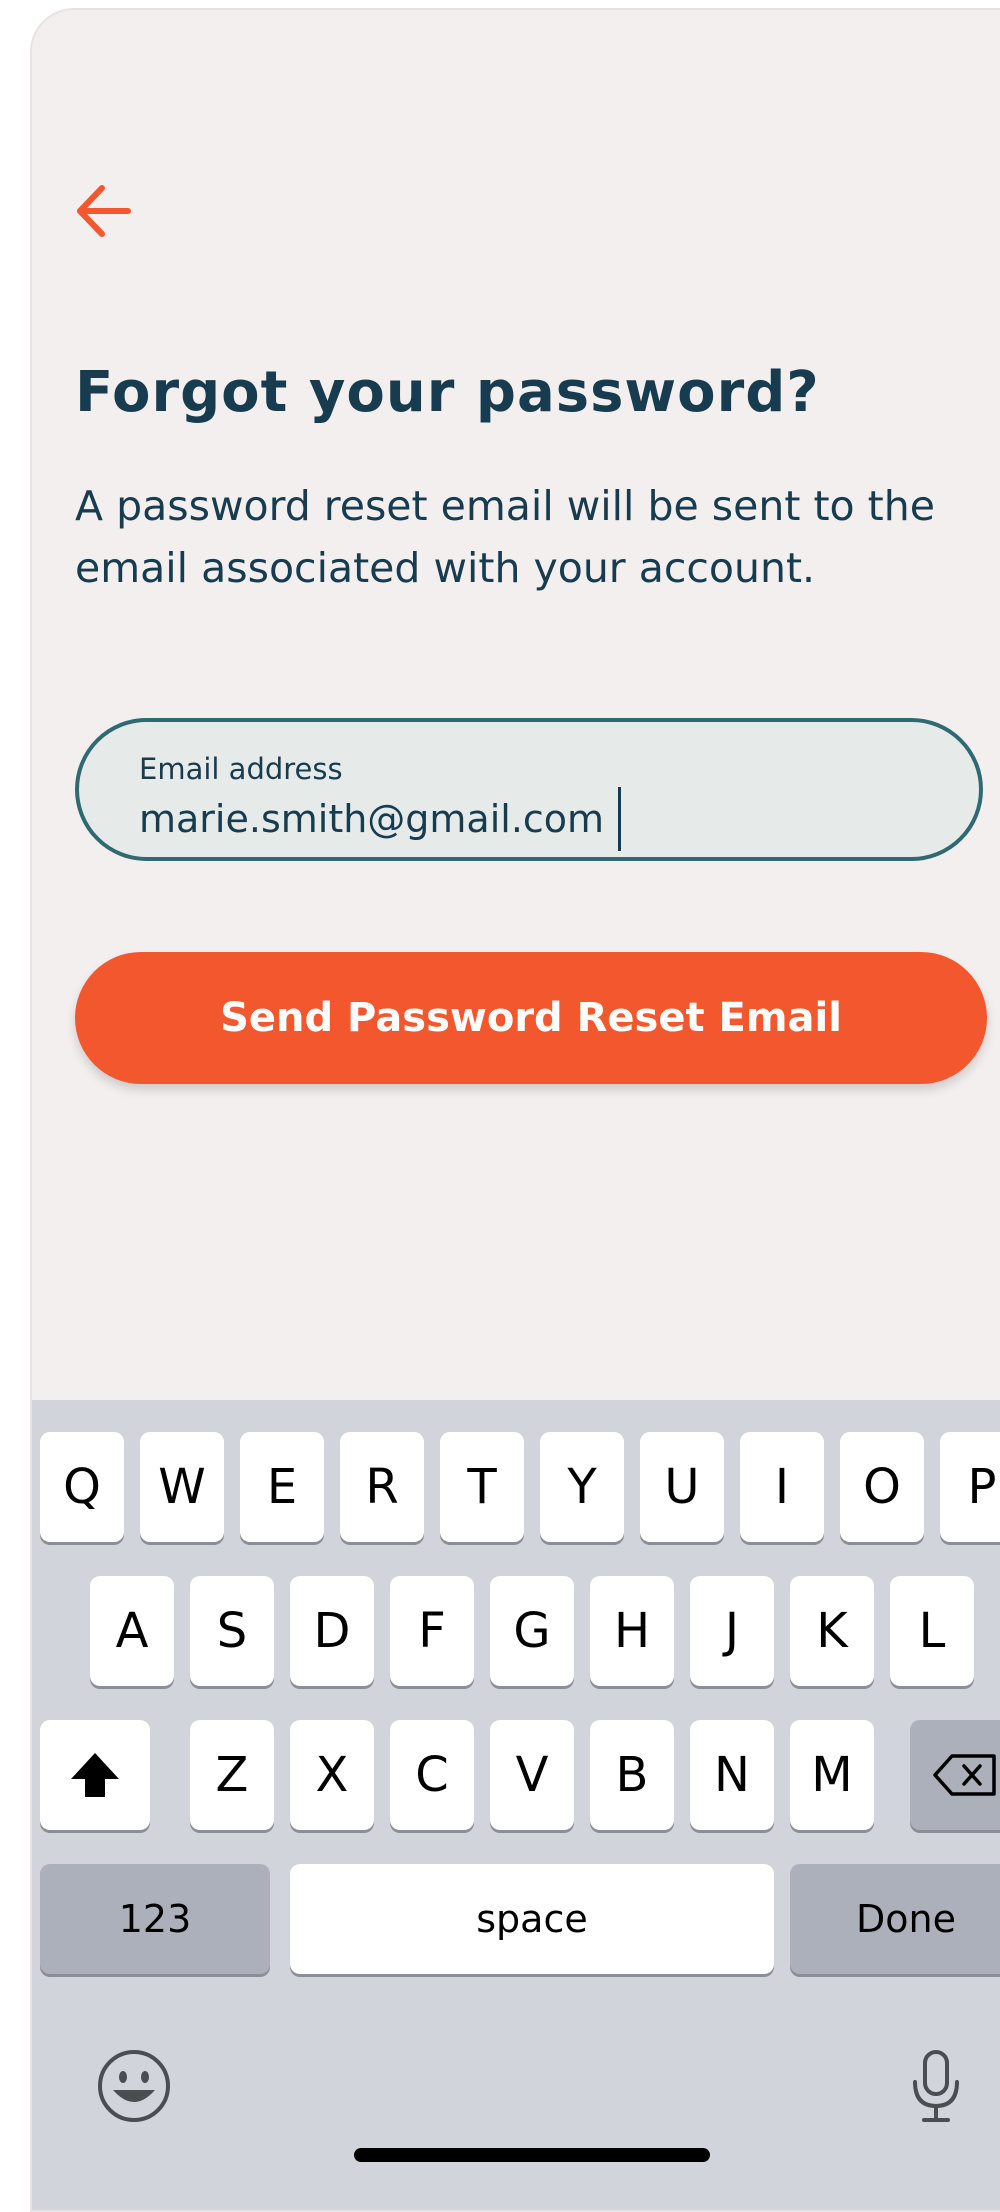 The height and width of the screenshot is (2212, 1000). Describe the element at coordinates (532, 1775) in the screenshot. I see `key-v: V` at that location.